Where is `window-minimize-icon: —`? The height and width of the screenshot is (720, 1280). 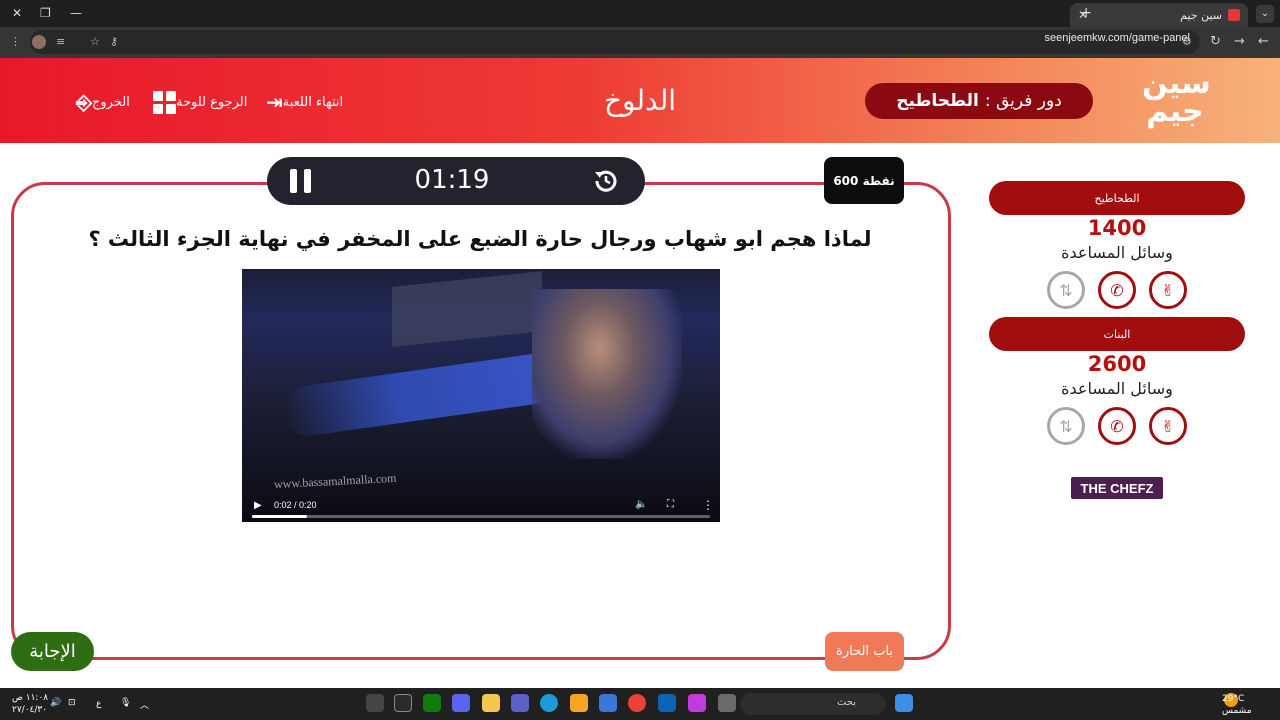 window-minimize-icon: — is located at coordinates (76, 13).